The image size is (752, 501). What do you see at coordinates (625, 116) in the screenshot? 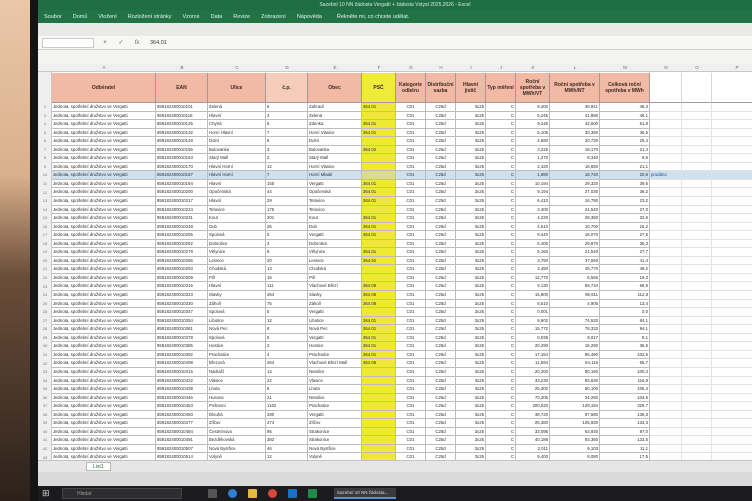
I see `cell-m: 48,1` at bounding box center [625, 116].